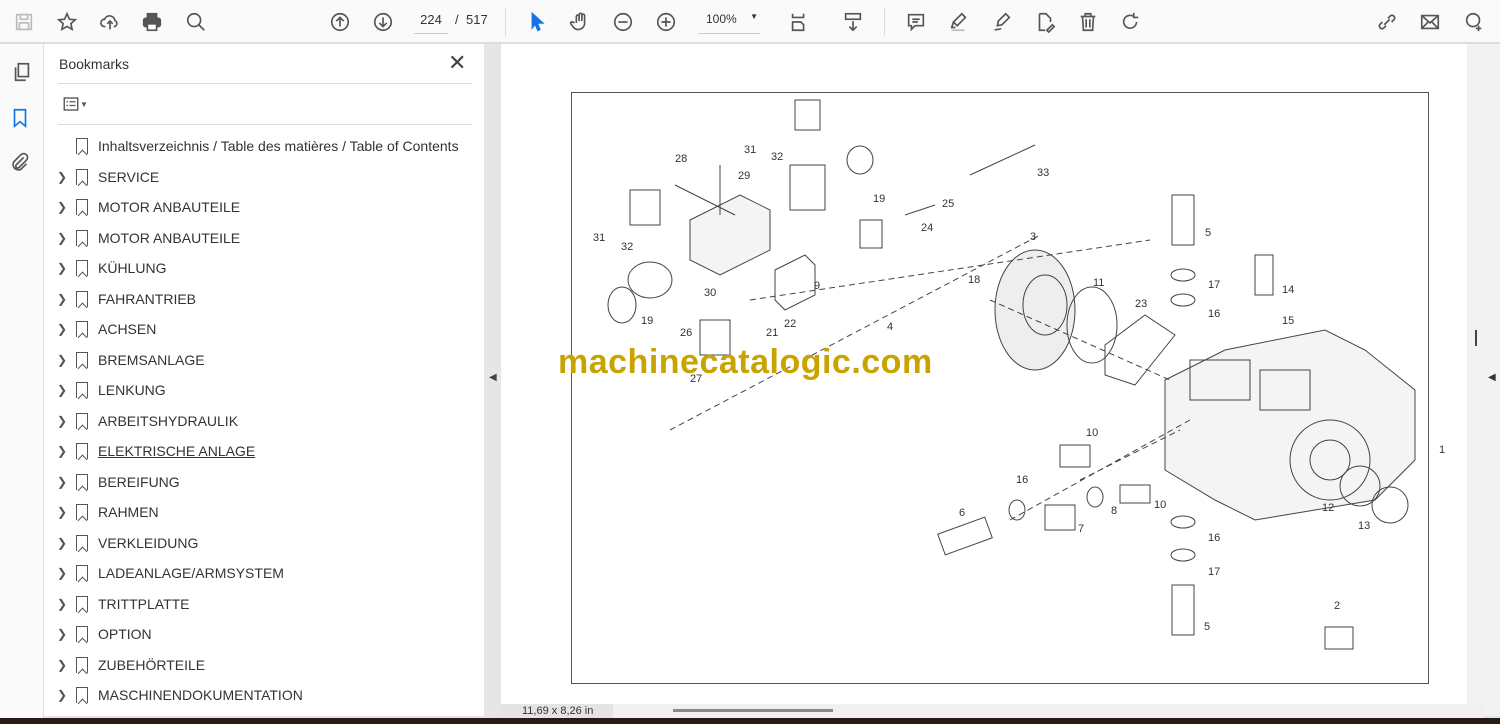  Describe the element at coordinates (127, 329) in the screenshot. I see `bookmark-label: ACHSEN` at that location.